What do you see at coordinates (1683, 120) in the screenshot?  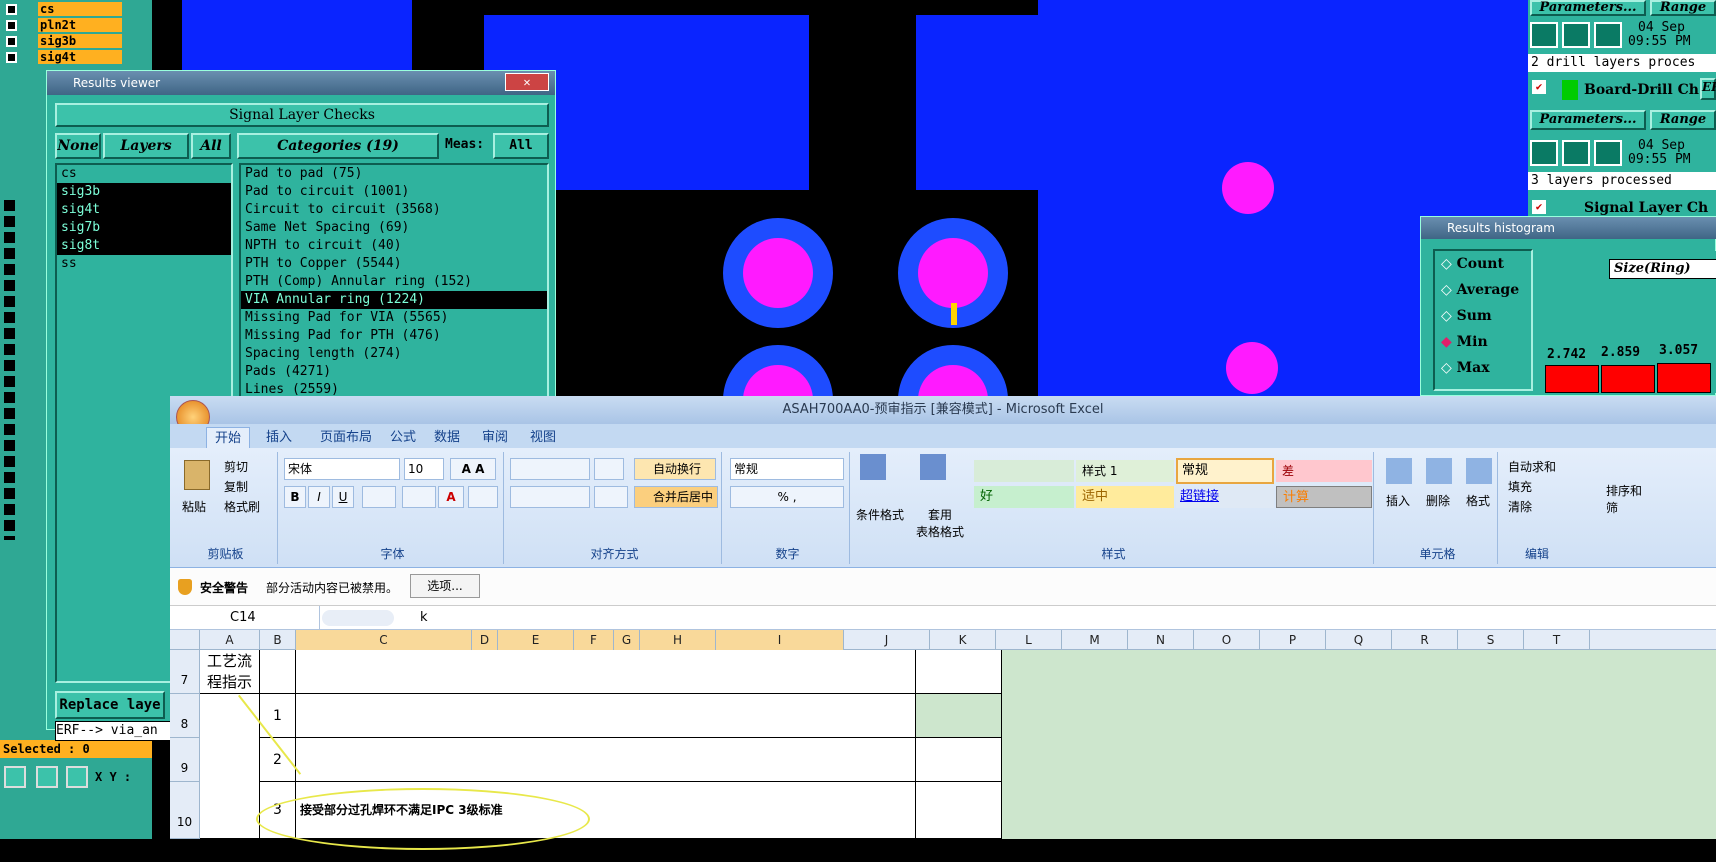 I see `ranges-button: Range` at bounding box center [1683, 120].